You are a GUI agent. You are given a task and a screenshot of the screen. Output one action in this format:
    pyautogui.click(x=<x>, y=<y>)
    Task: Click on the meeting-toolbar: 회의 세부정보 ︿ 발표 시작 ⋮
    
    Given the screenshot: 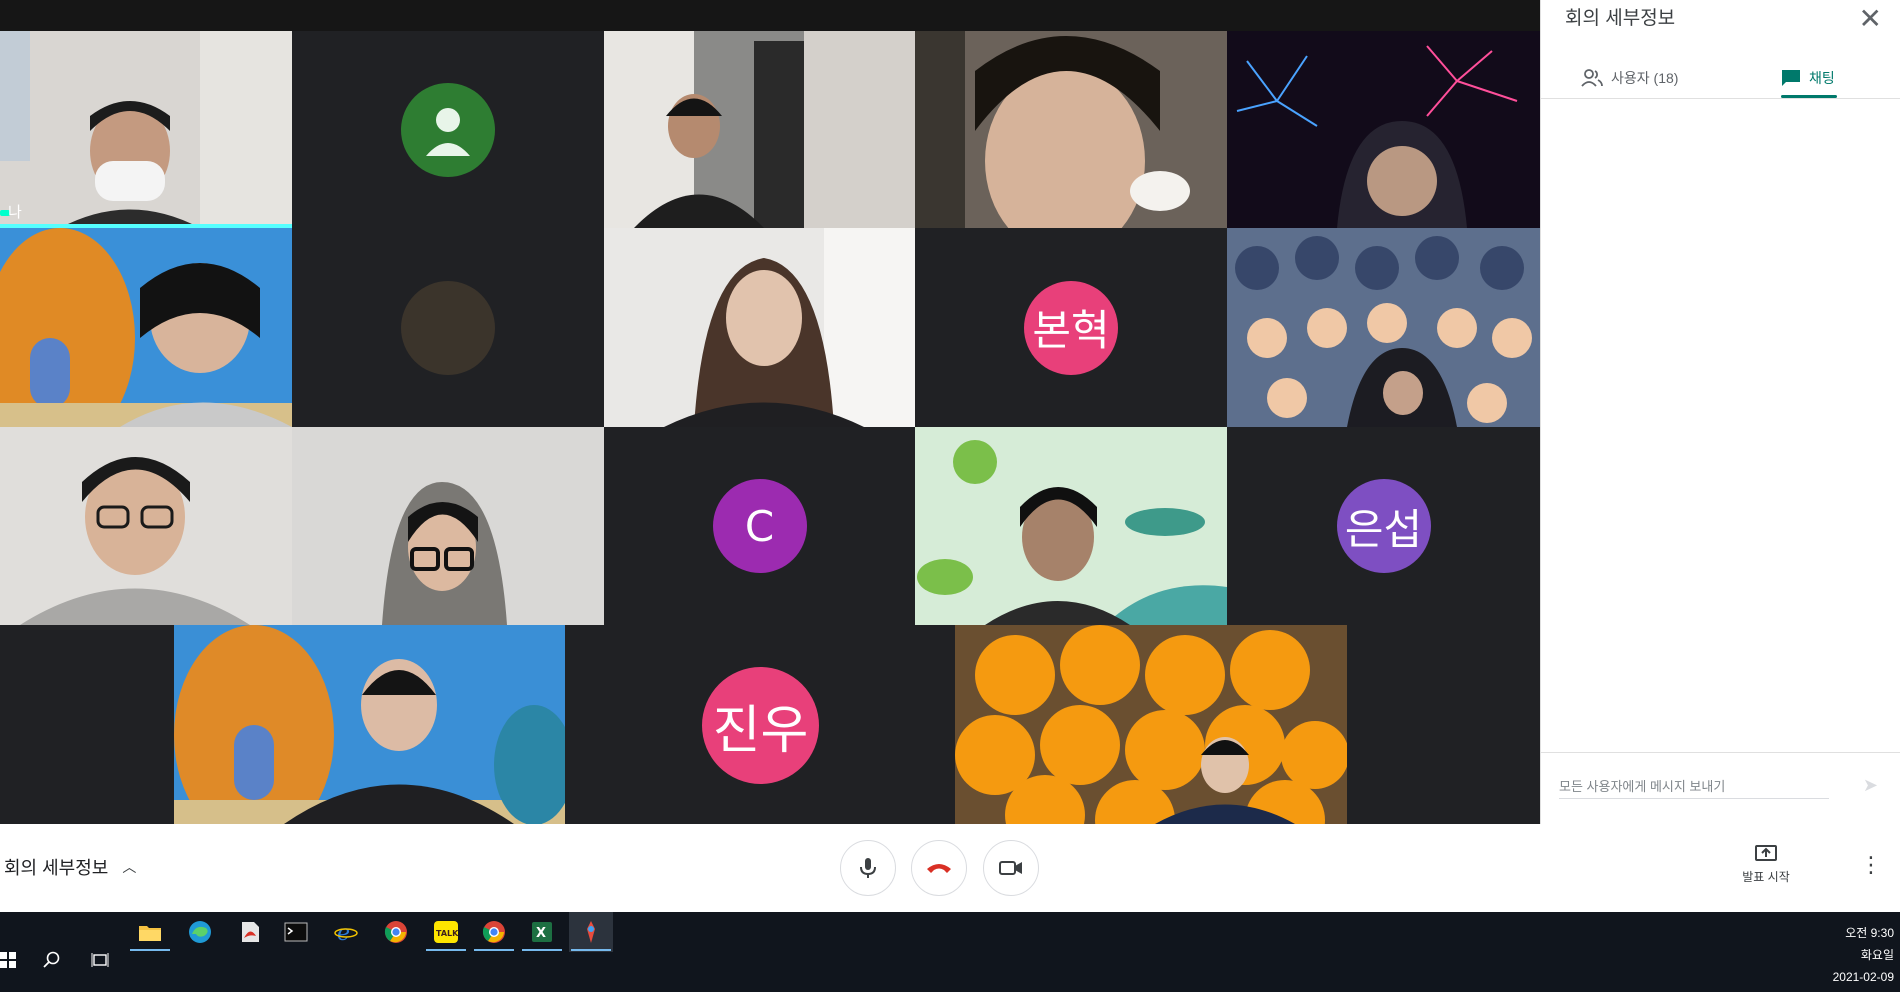 What is the action you would take?
    pyautogui.click(x=950, y=868)
    